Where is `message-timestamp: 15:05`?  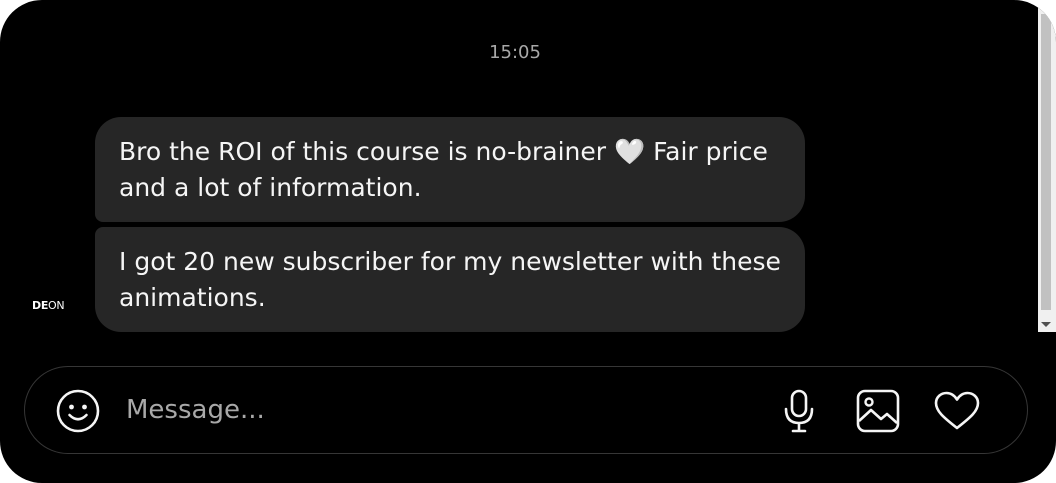
message-timestamp: 15:05 is located at coordinates (515, 52).